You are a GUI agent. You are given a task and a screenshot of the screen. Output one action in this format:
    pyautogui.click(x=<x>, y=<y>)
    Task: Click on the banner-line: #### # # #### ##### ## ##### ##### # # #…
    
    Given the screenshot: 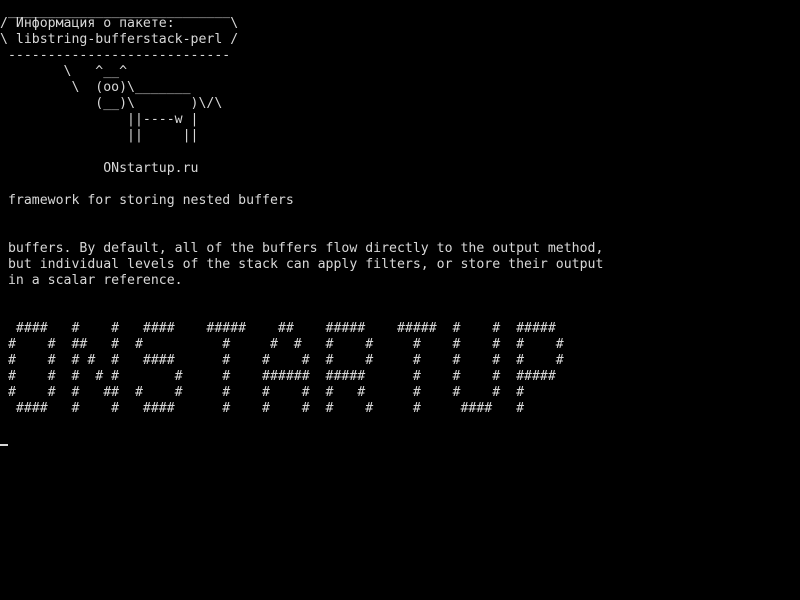 What is the action you would take?
    pyautogui.click(x=278, y=328)
    